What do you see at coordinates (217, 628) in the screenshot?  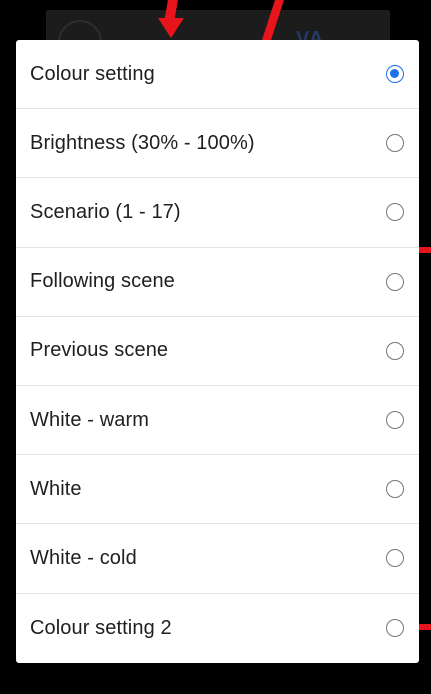 I see `option-colour-setting-2: Colour setting 2` at bounding box center [217, 628].